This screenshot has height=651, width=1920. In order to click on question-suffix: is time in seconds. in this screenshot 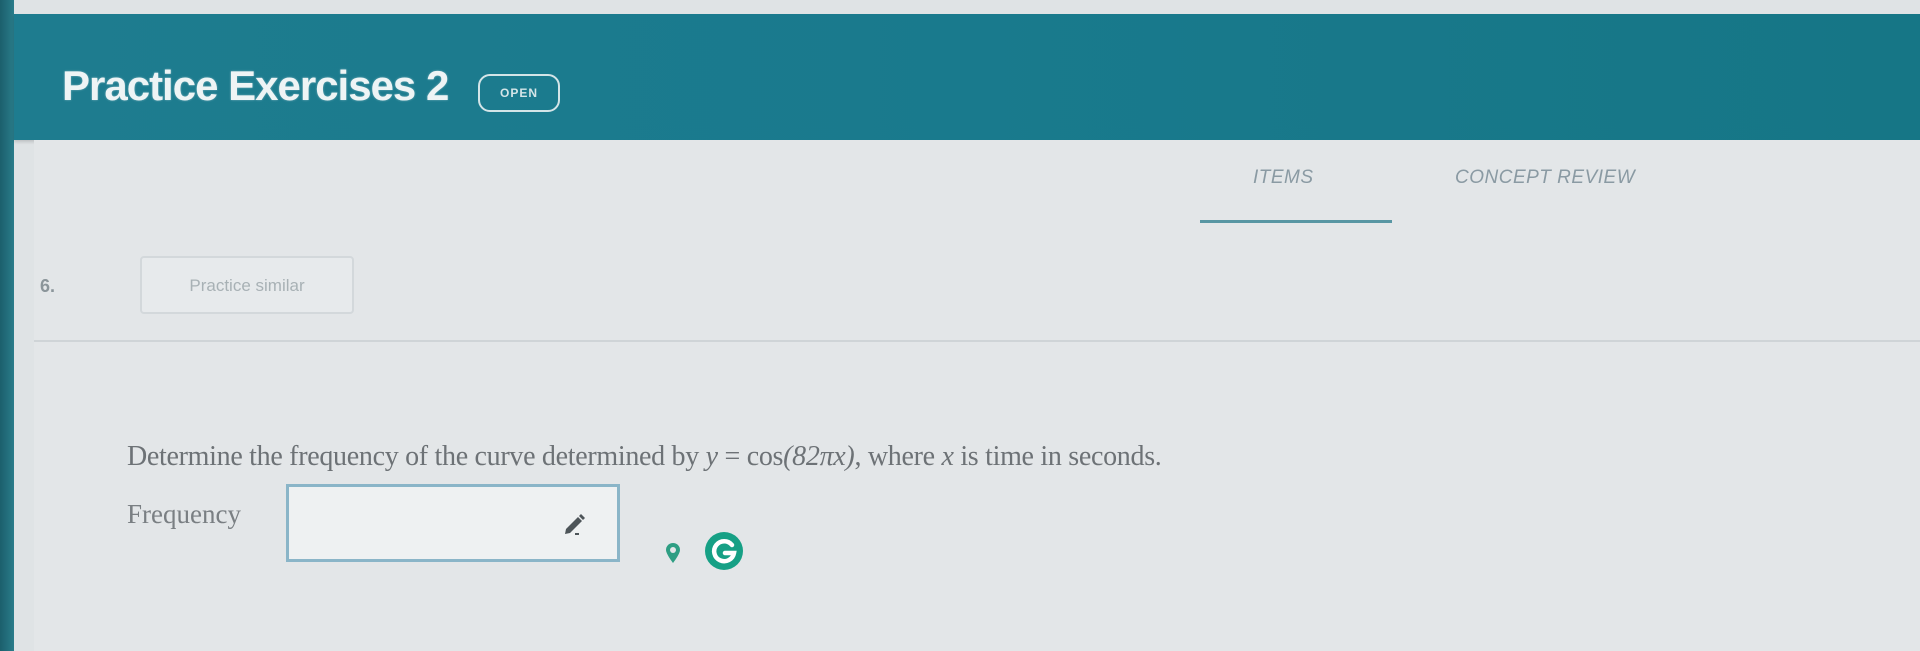, I will do `click(1061, 456)`.